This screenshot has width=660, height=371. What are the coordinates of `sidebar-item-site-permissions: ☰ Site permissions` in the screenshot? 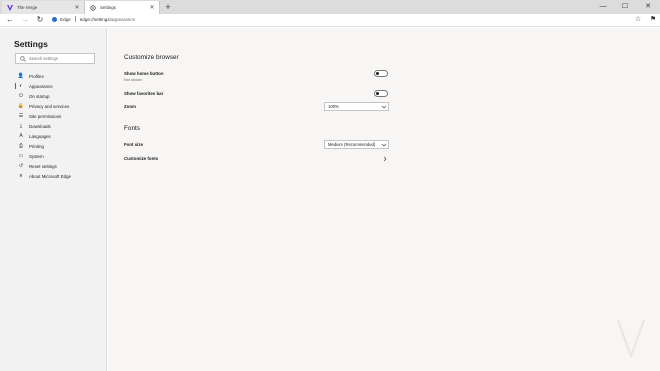 It's located at (60, 116).